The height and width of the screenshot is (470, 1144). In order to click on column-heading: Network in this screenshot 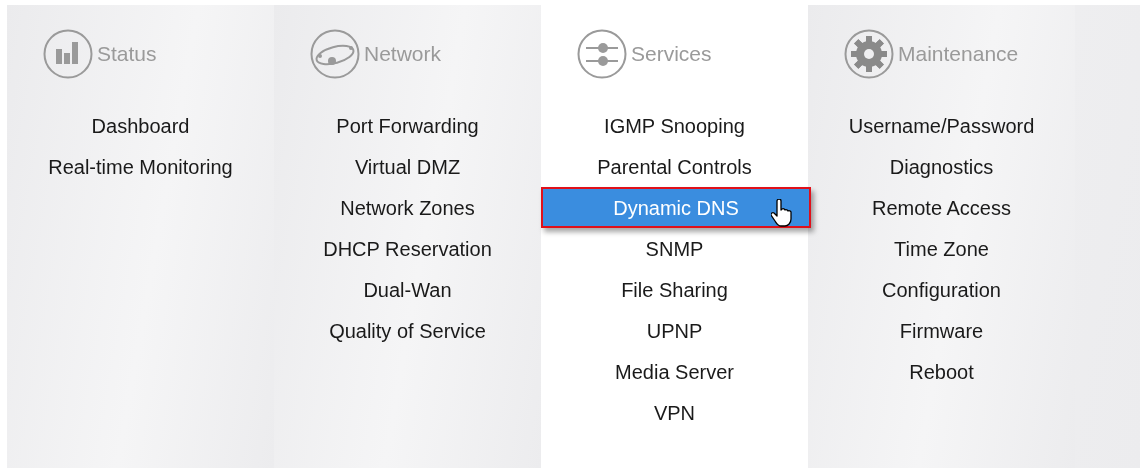, I will do `click(403, 54)`.